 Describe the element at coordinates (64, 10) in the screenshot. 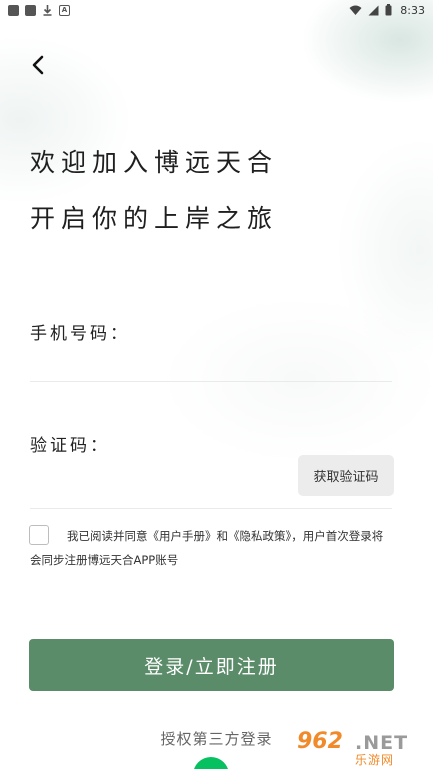

I see `a-badge-icon: A` at that location.